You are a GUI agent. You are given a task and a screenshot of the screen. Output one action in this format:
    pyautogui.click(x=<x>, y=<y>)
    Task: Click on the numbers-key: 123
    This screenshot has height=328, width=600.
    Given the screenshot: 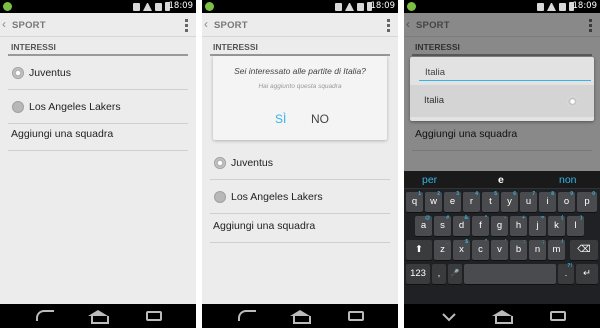 What is the action you would take?
    pyautogui.click(x=418, y=274)
    